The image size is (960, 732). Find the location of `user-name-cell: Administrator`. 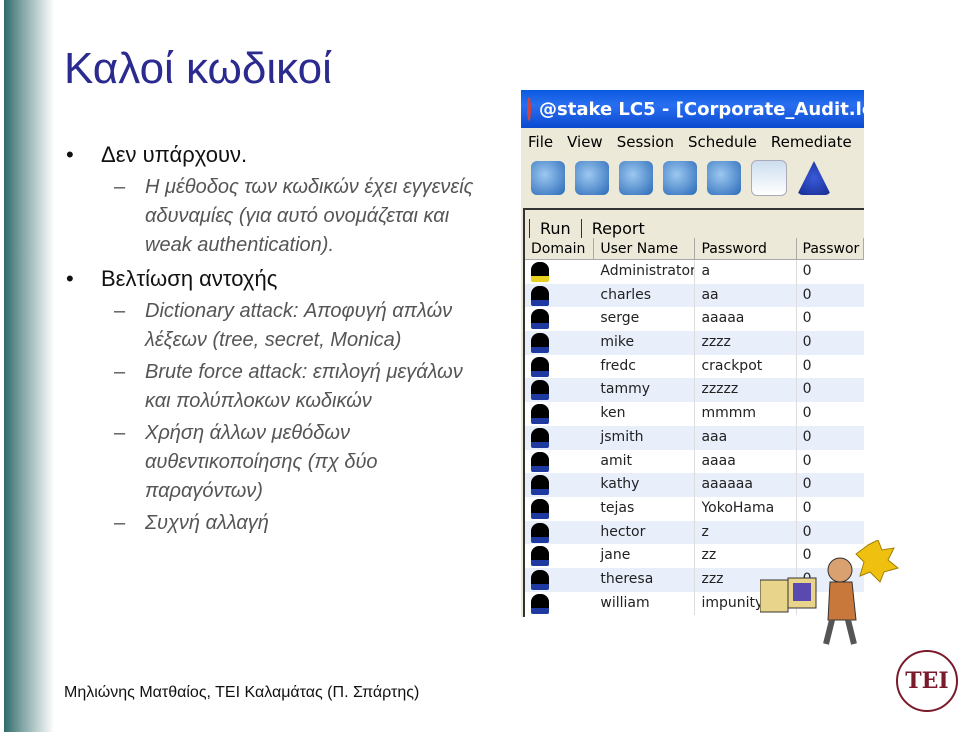

user-name-cell: Administrator is located at coordinates (645, 272).